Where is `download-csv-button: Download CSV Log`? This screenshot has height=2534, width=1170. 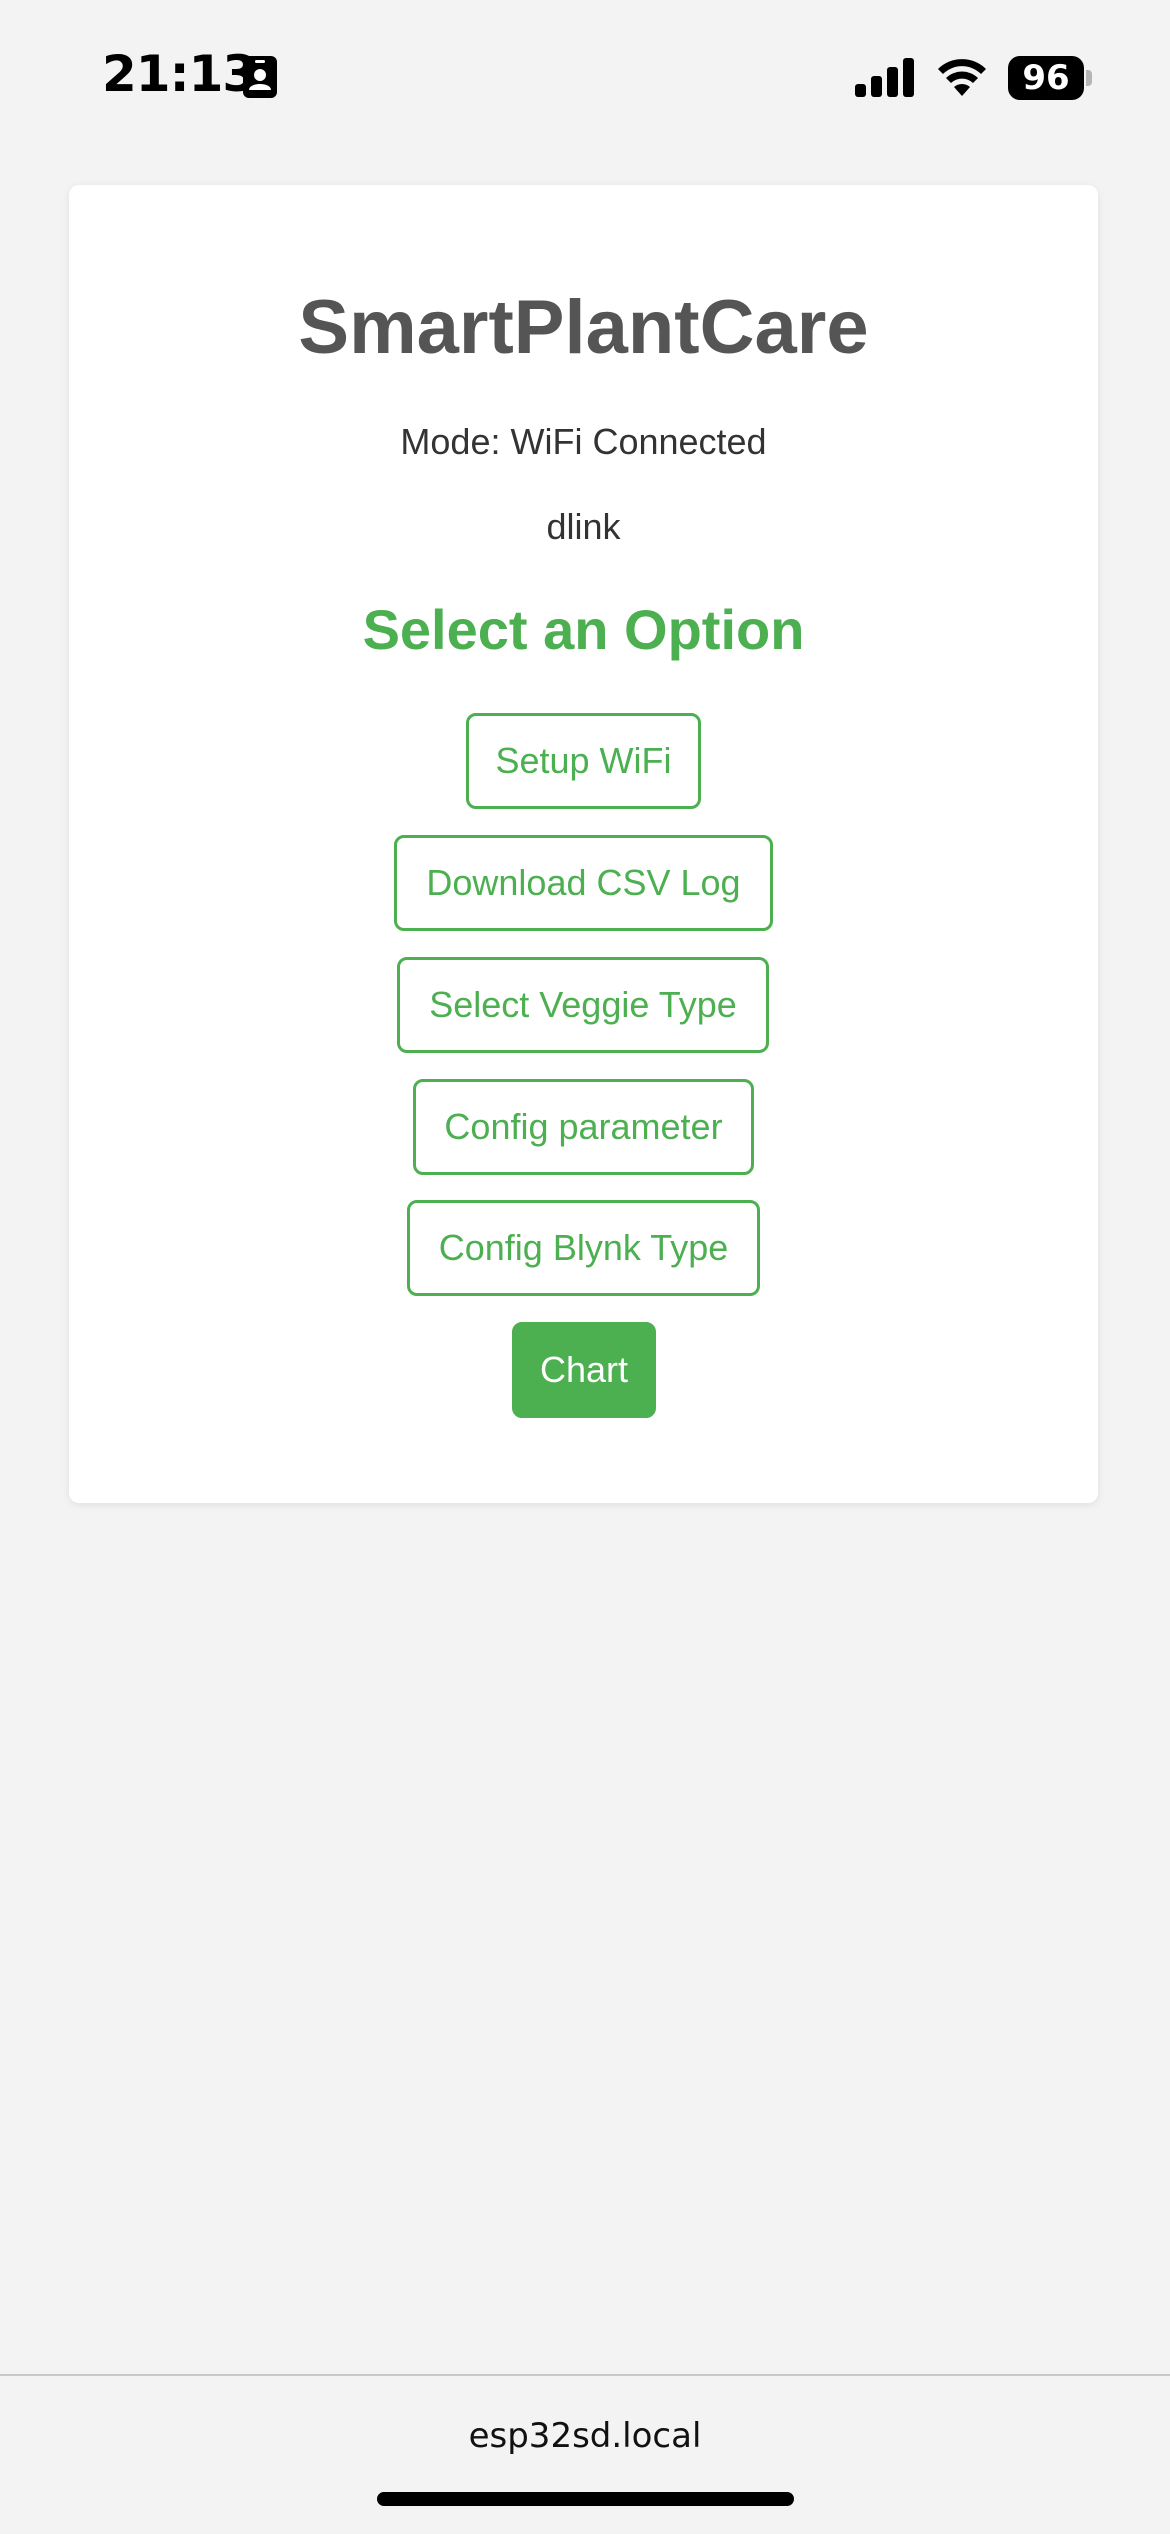 download-csv-button: Download CSV Log is located at coordinates (583, 883).